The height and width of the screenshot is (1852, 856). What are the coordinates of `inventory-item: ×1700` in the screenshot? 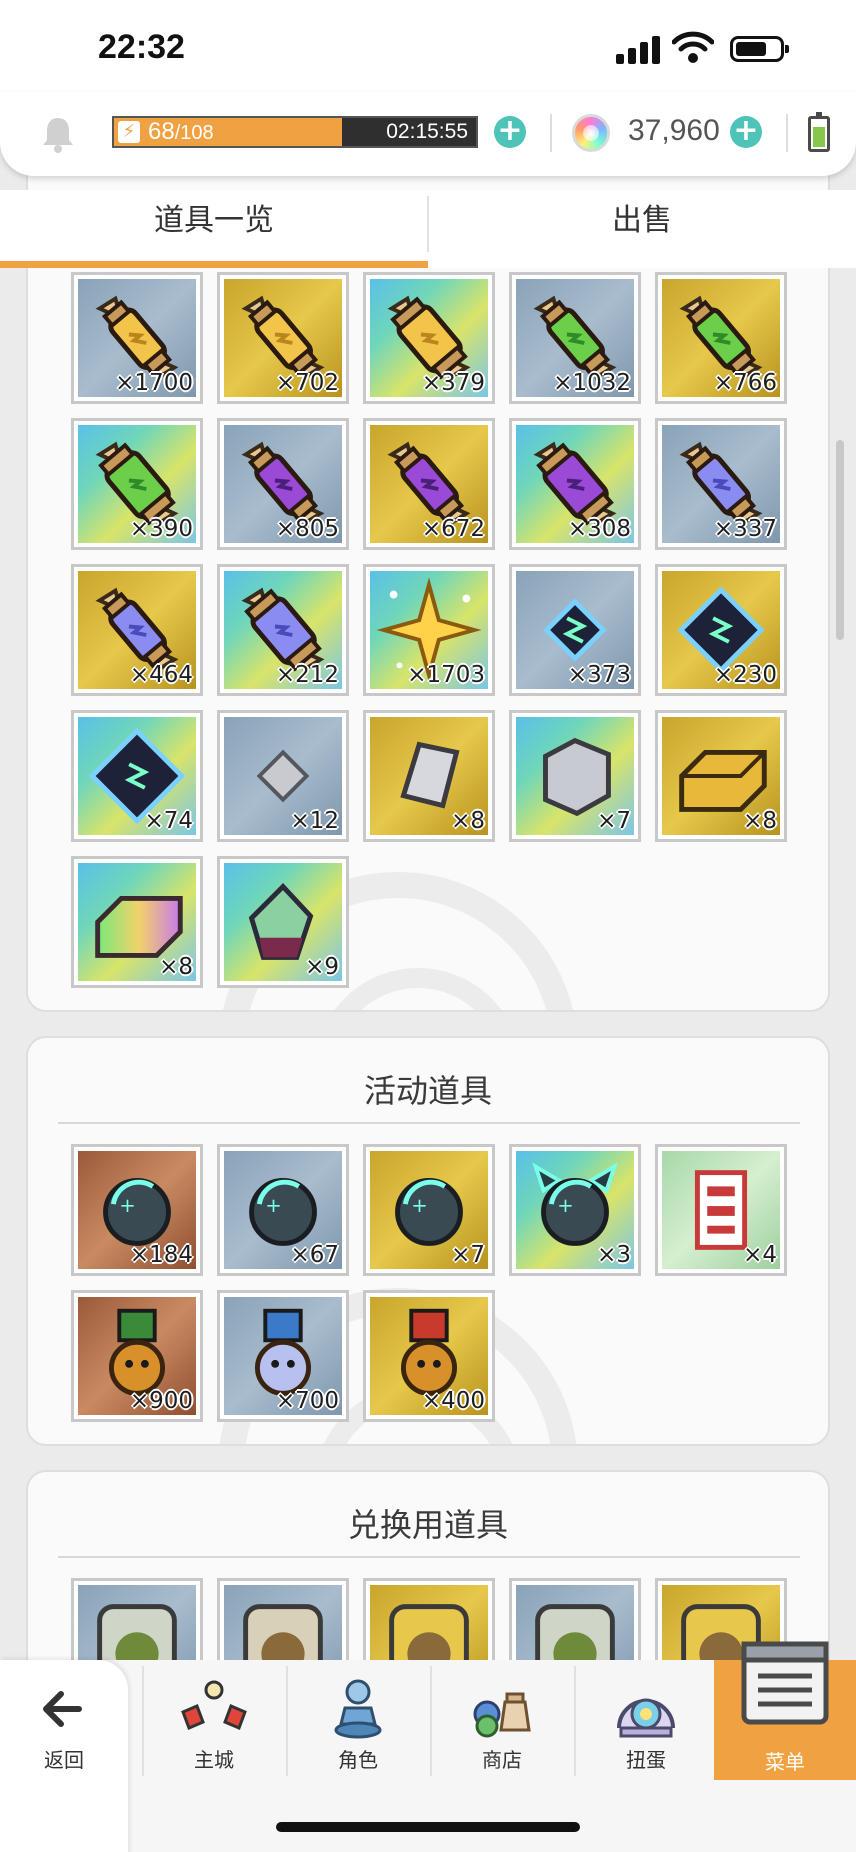 It's located at (137, 338).